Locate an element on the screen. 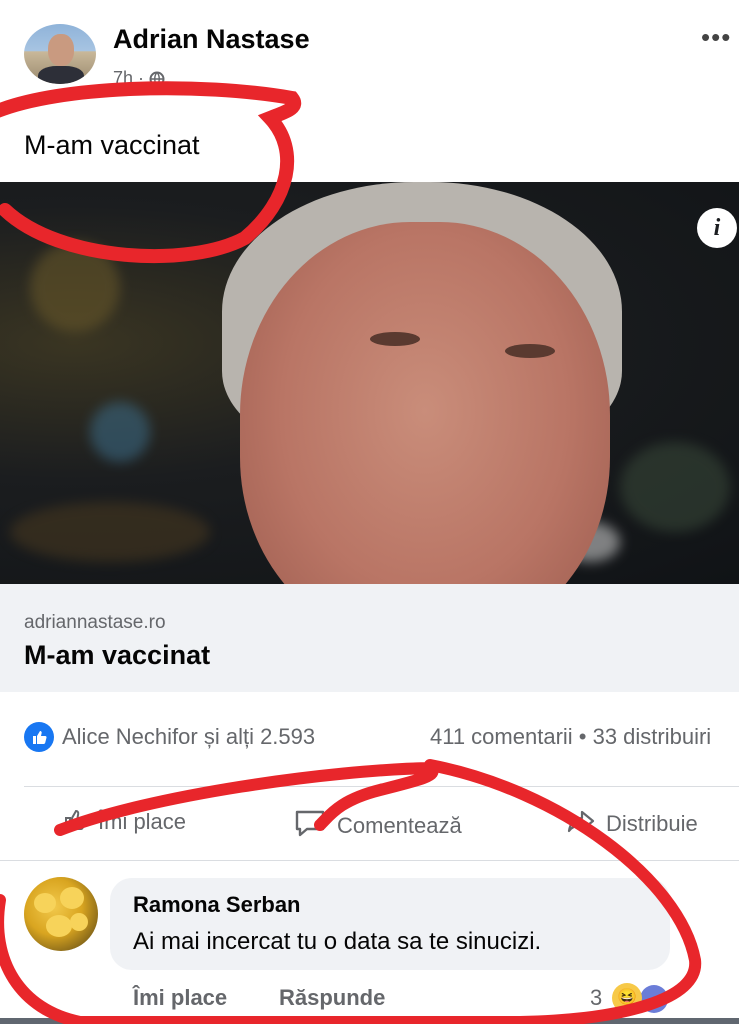 This screenshot has width=739, height=1024. like-reaction-icon is located at coordinates (39, 737).